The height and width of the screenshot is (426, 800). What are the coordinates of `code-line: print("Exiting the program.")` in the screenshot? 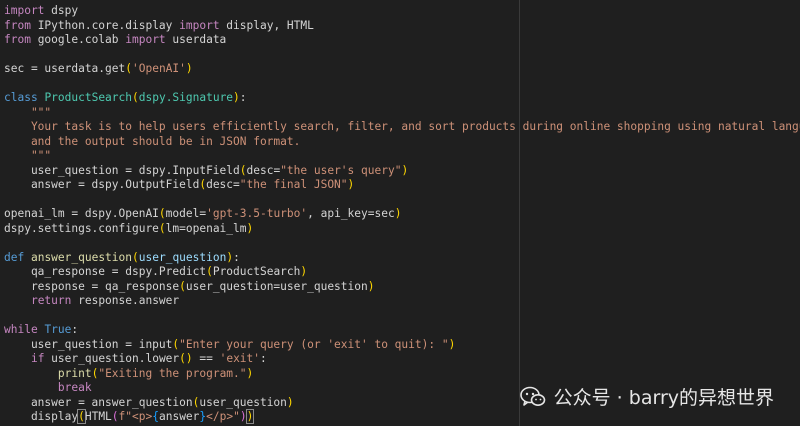 It's located at (402, 374).